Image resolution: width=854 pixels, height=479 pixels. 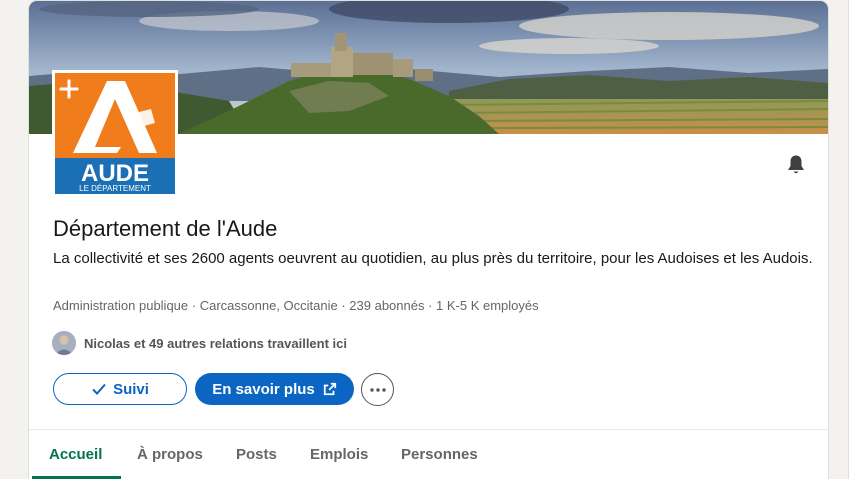 I want to click on aude-logo-image: AUDE LE DÉPARTEMENT, so click(x=115, y=133).